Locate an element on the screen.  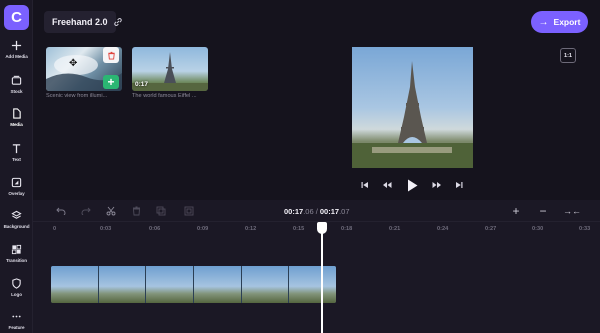
shield-icon is located at coordinates (16, 283).